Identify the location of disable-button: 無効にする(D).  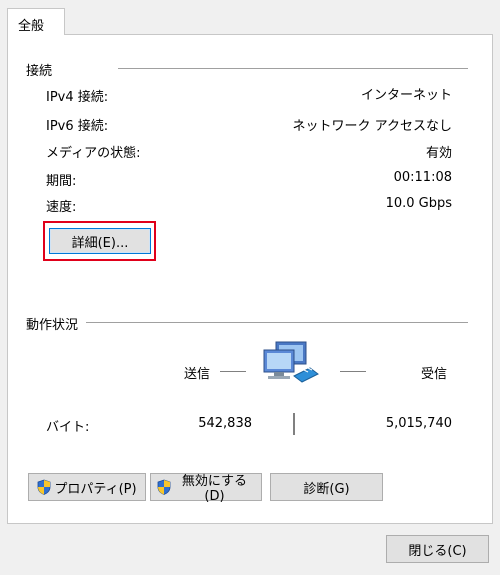
(206, 488).